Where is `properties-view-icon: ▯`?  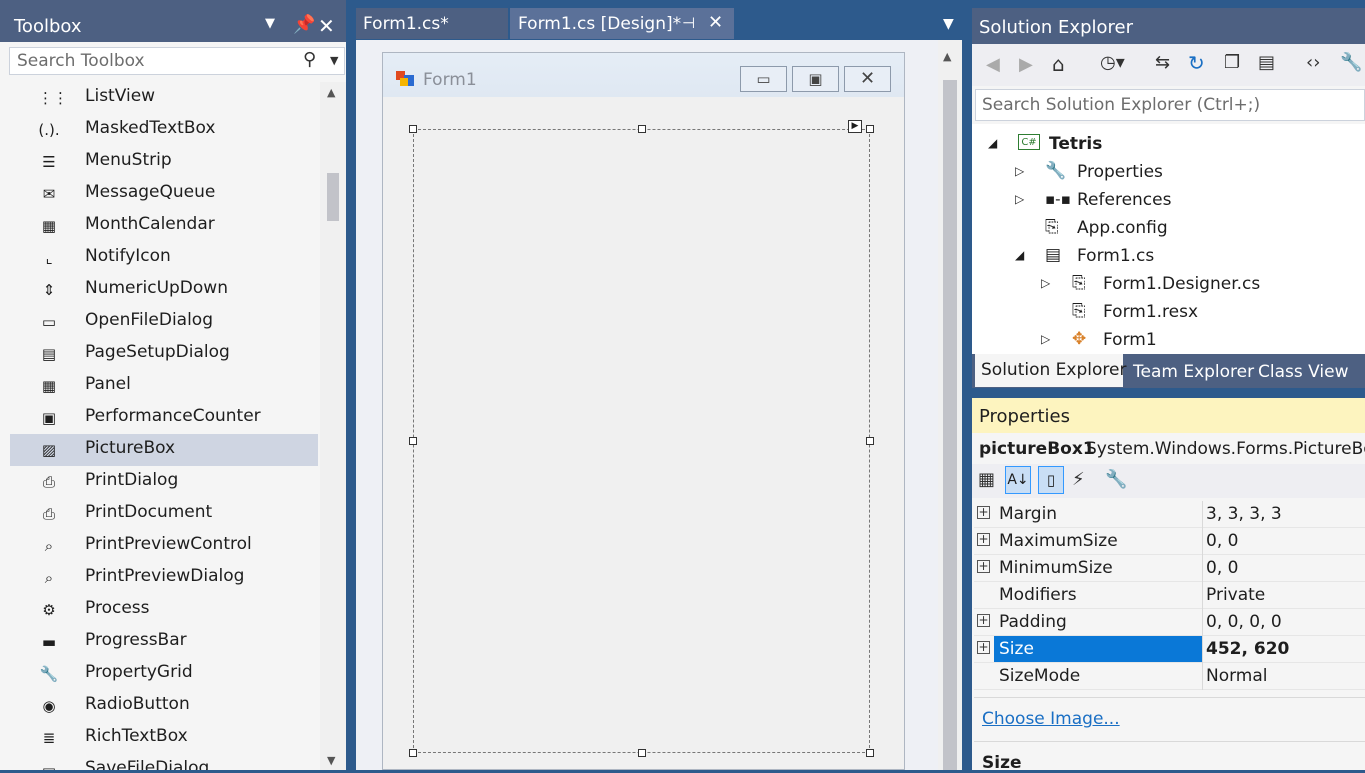
properties-view-icon: ▯ is located at coordinates (1051, 480).